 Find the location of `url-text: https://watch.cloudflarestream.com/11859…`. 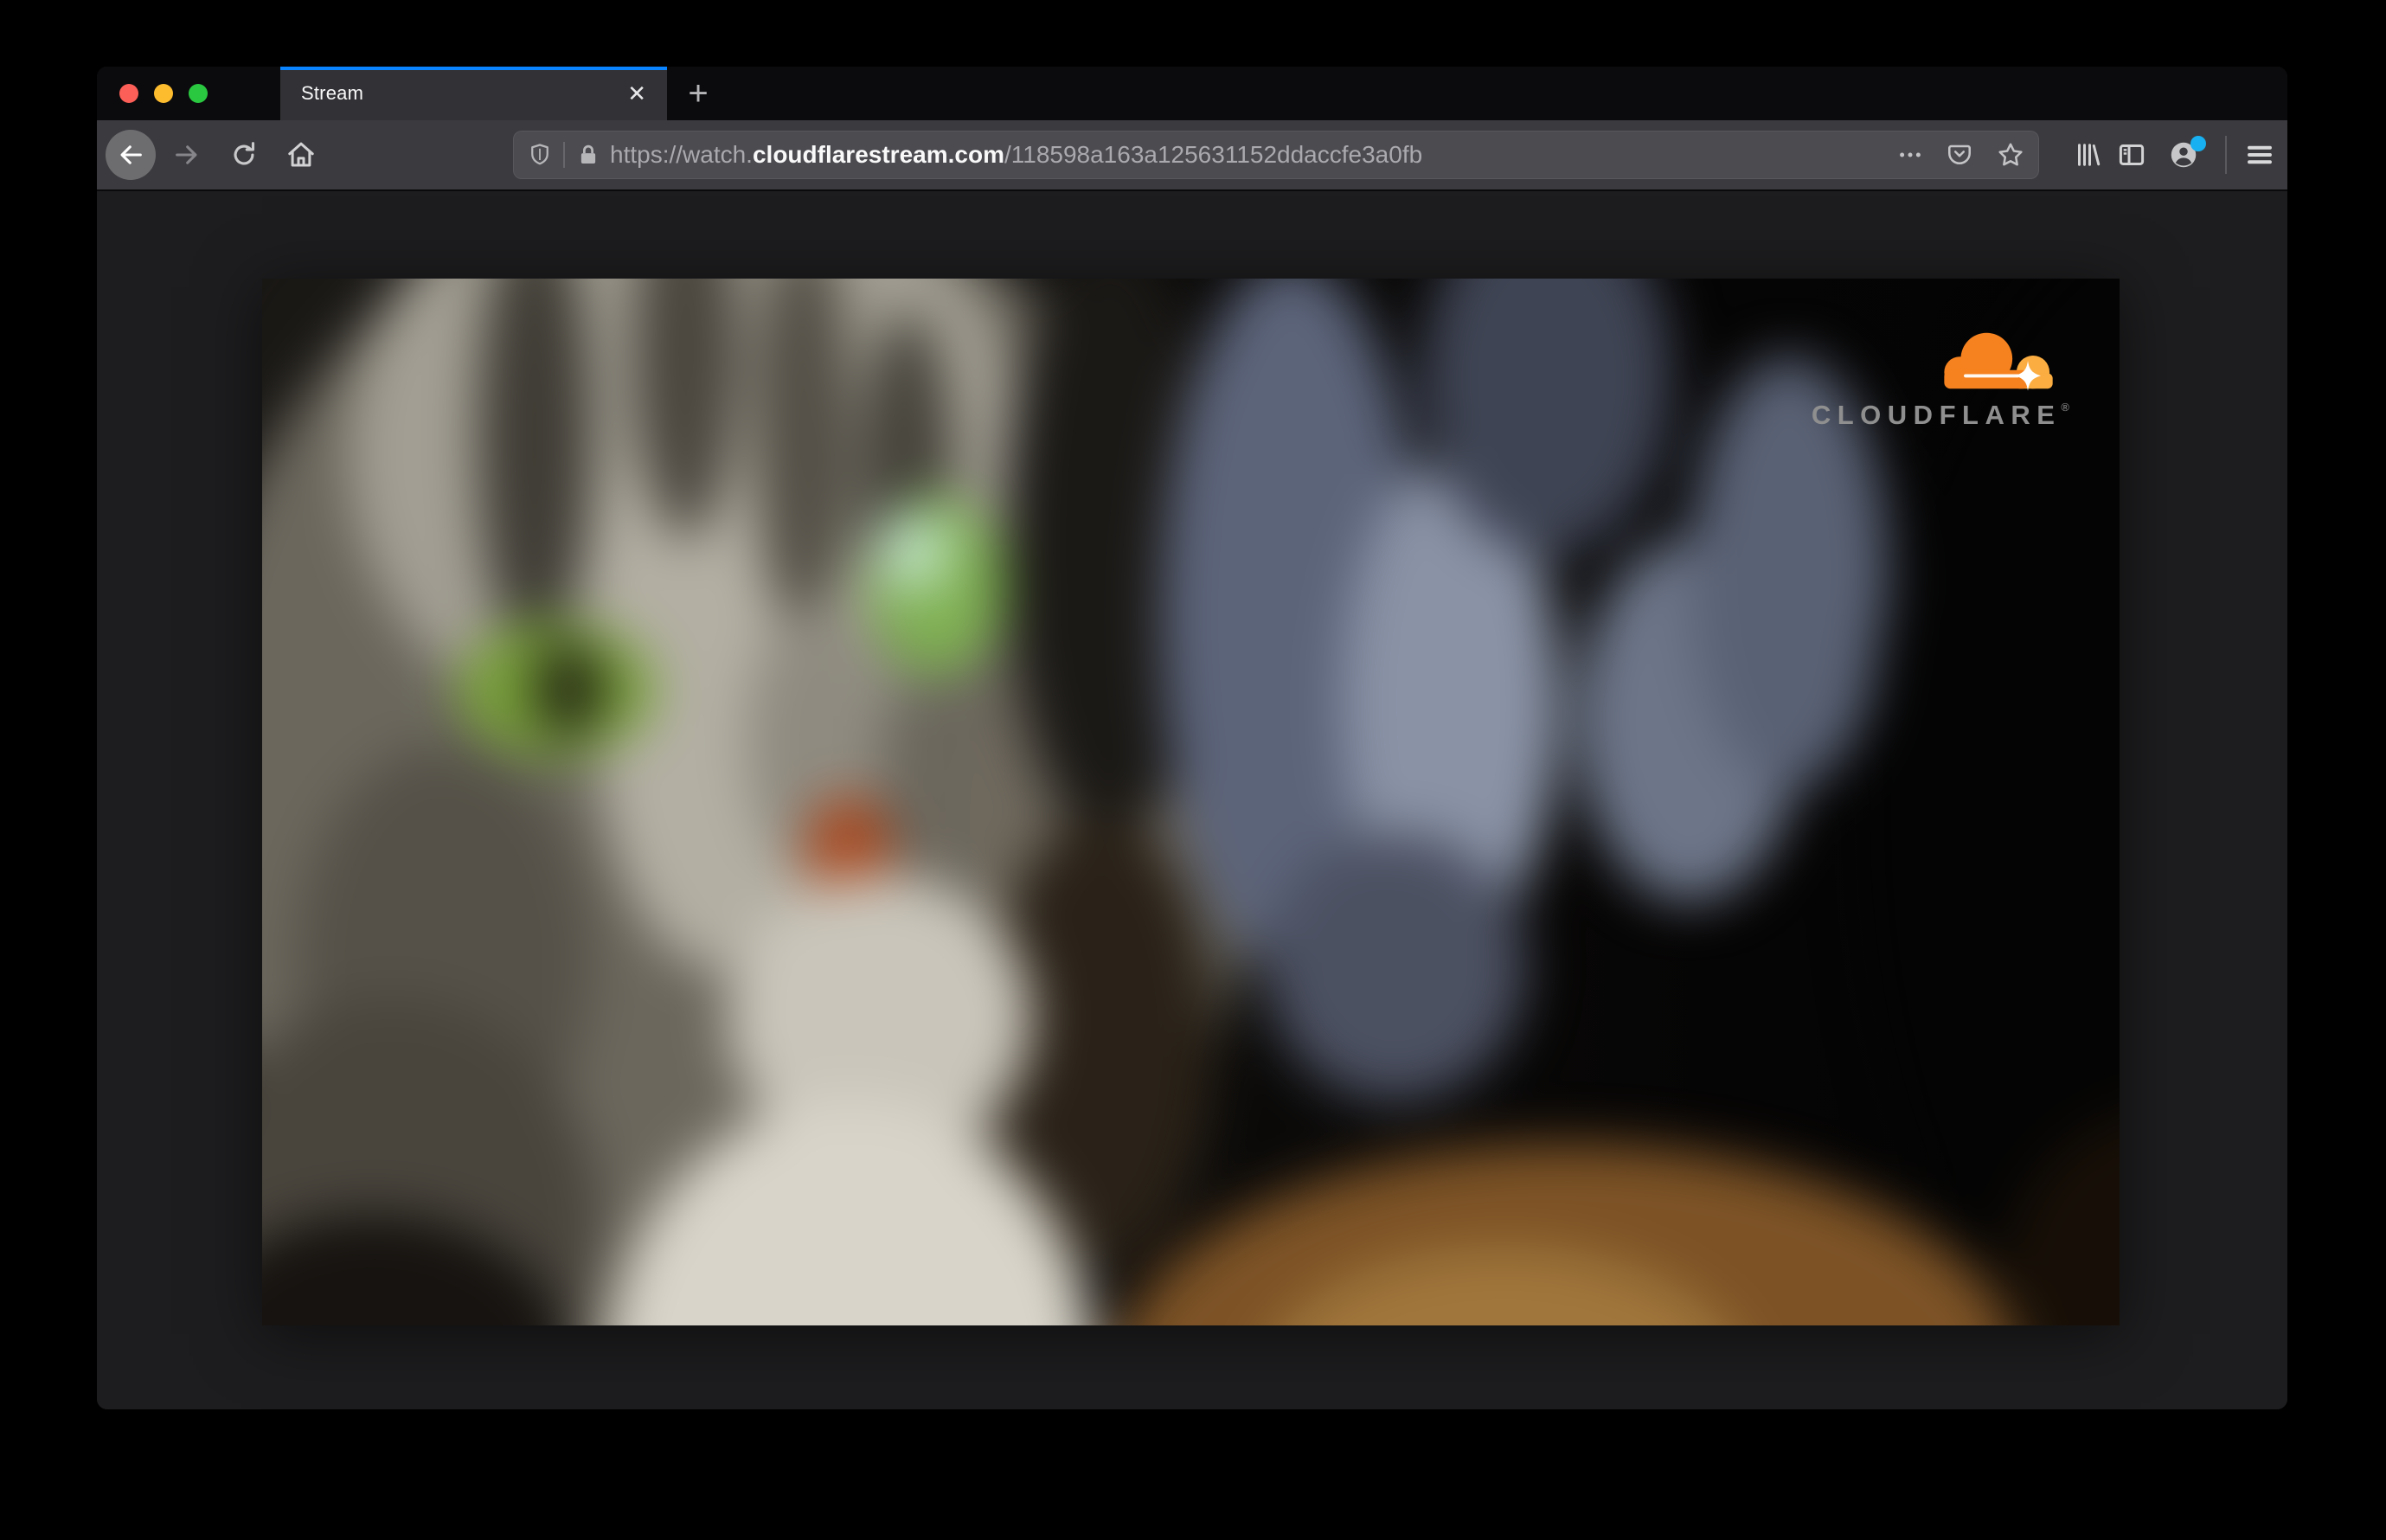

url-text: https://watch.cloudflarestream.com/11859… is located at coordinates (1254, 155).